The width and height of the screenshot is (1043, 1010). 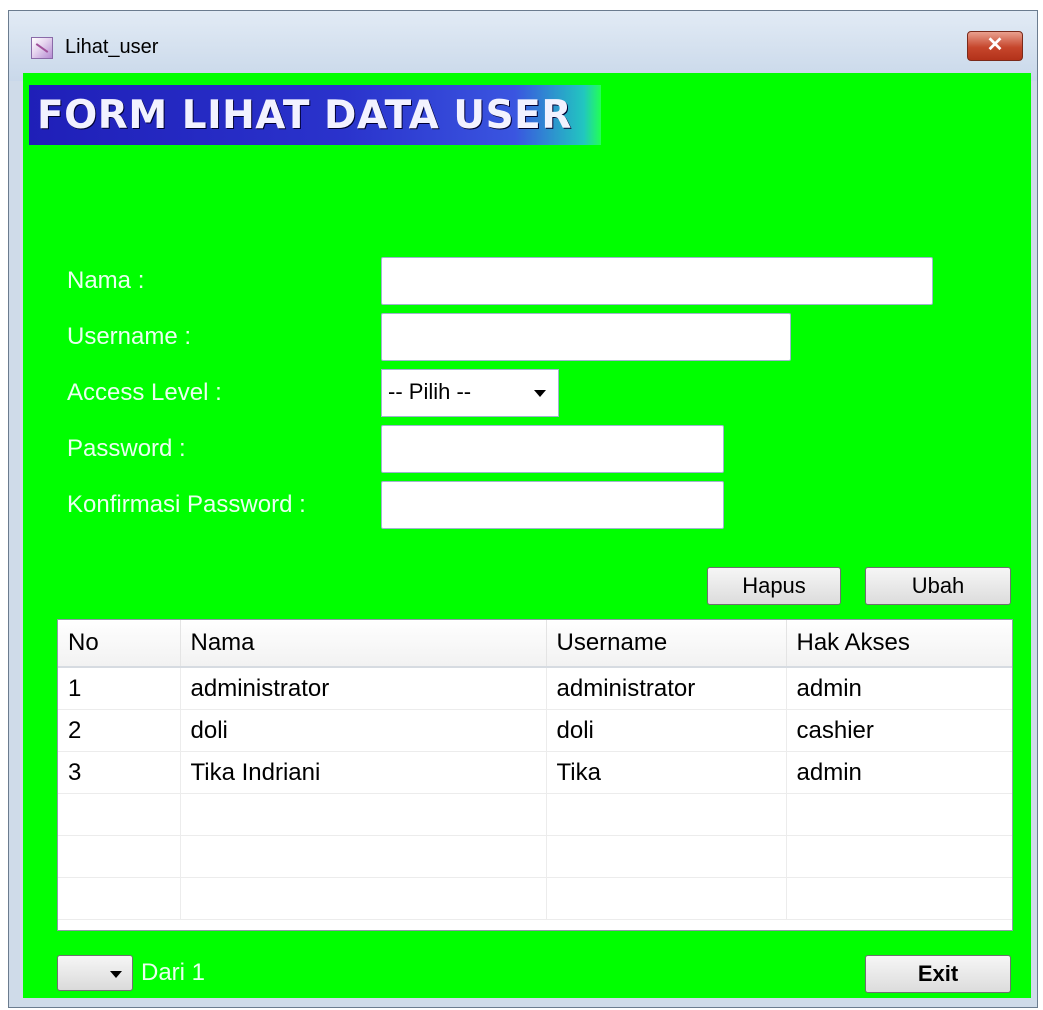 I want to click on table-row: 2 doli doli cashier, so click(x=535, y=730).